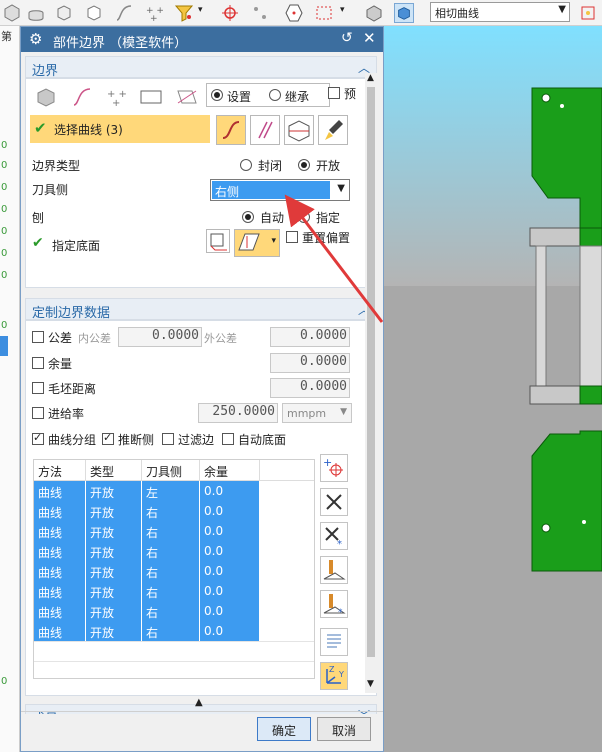 Image resolution: width=602 pixels, height=752 pixels. I want to click on settings-radio, so click(217, 95).